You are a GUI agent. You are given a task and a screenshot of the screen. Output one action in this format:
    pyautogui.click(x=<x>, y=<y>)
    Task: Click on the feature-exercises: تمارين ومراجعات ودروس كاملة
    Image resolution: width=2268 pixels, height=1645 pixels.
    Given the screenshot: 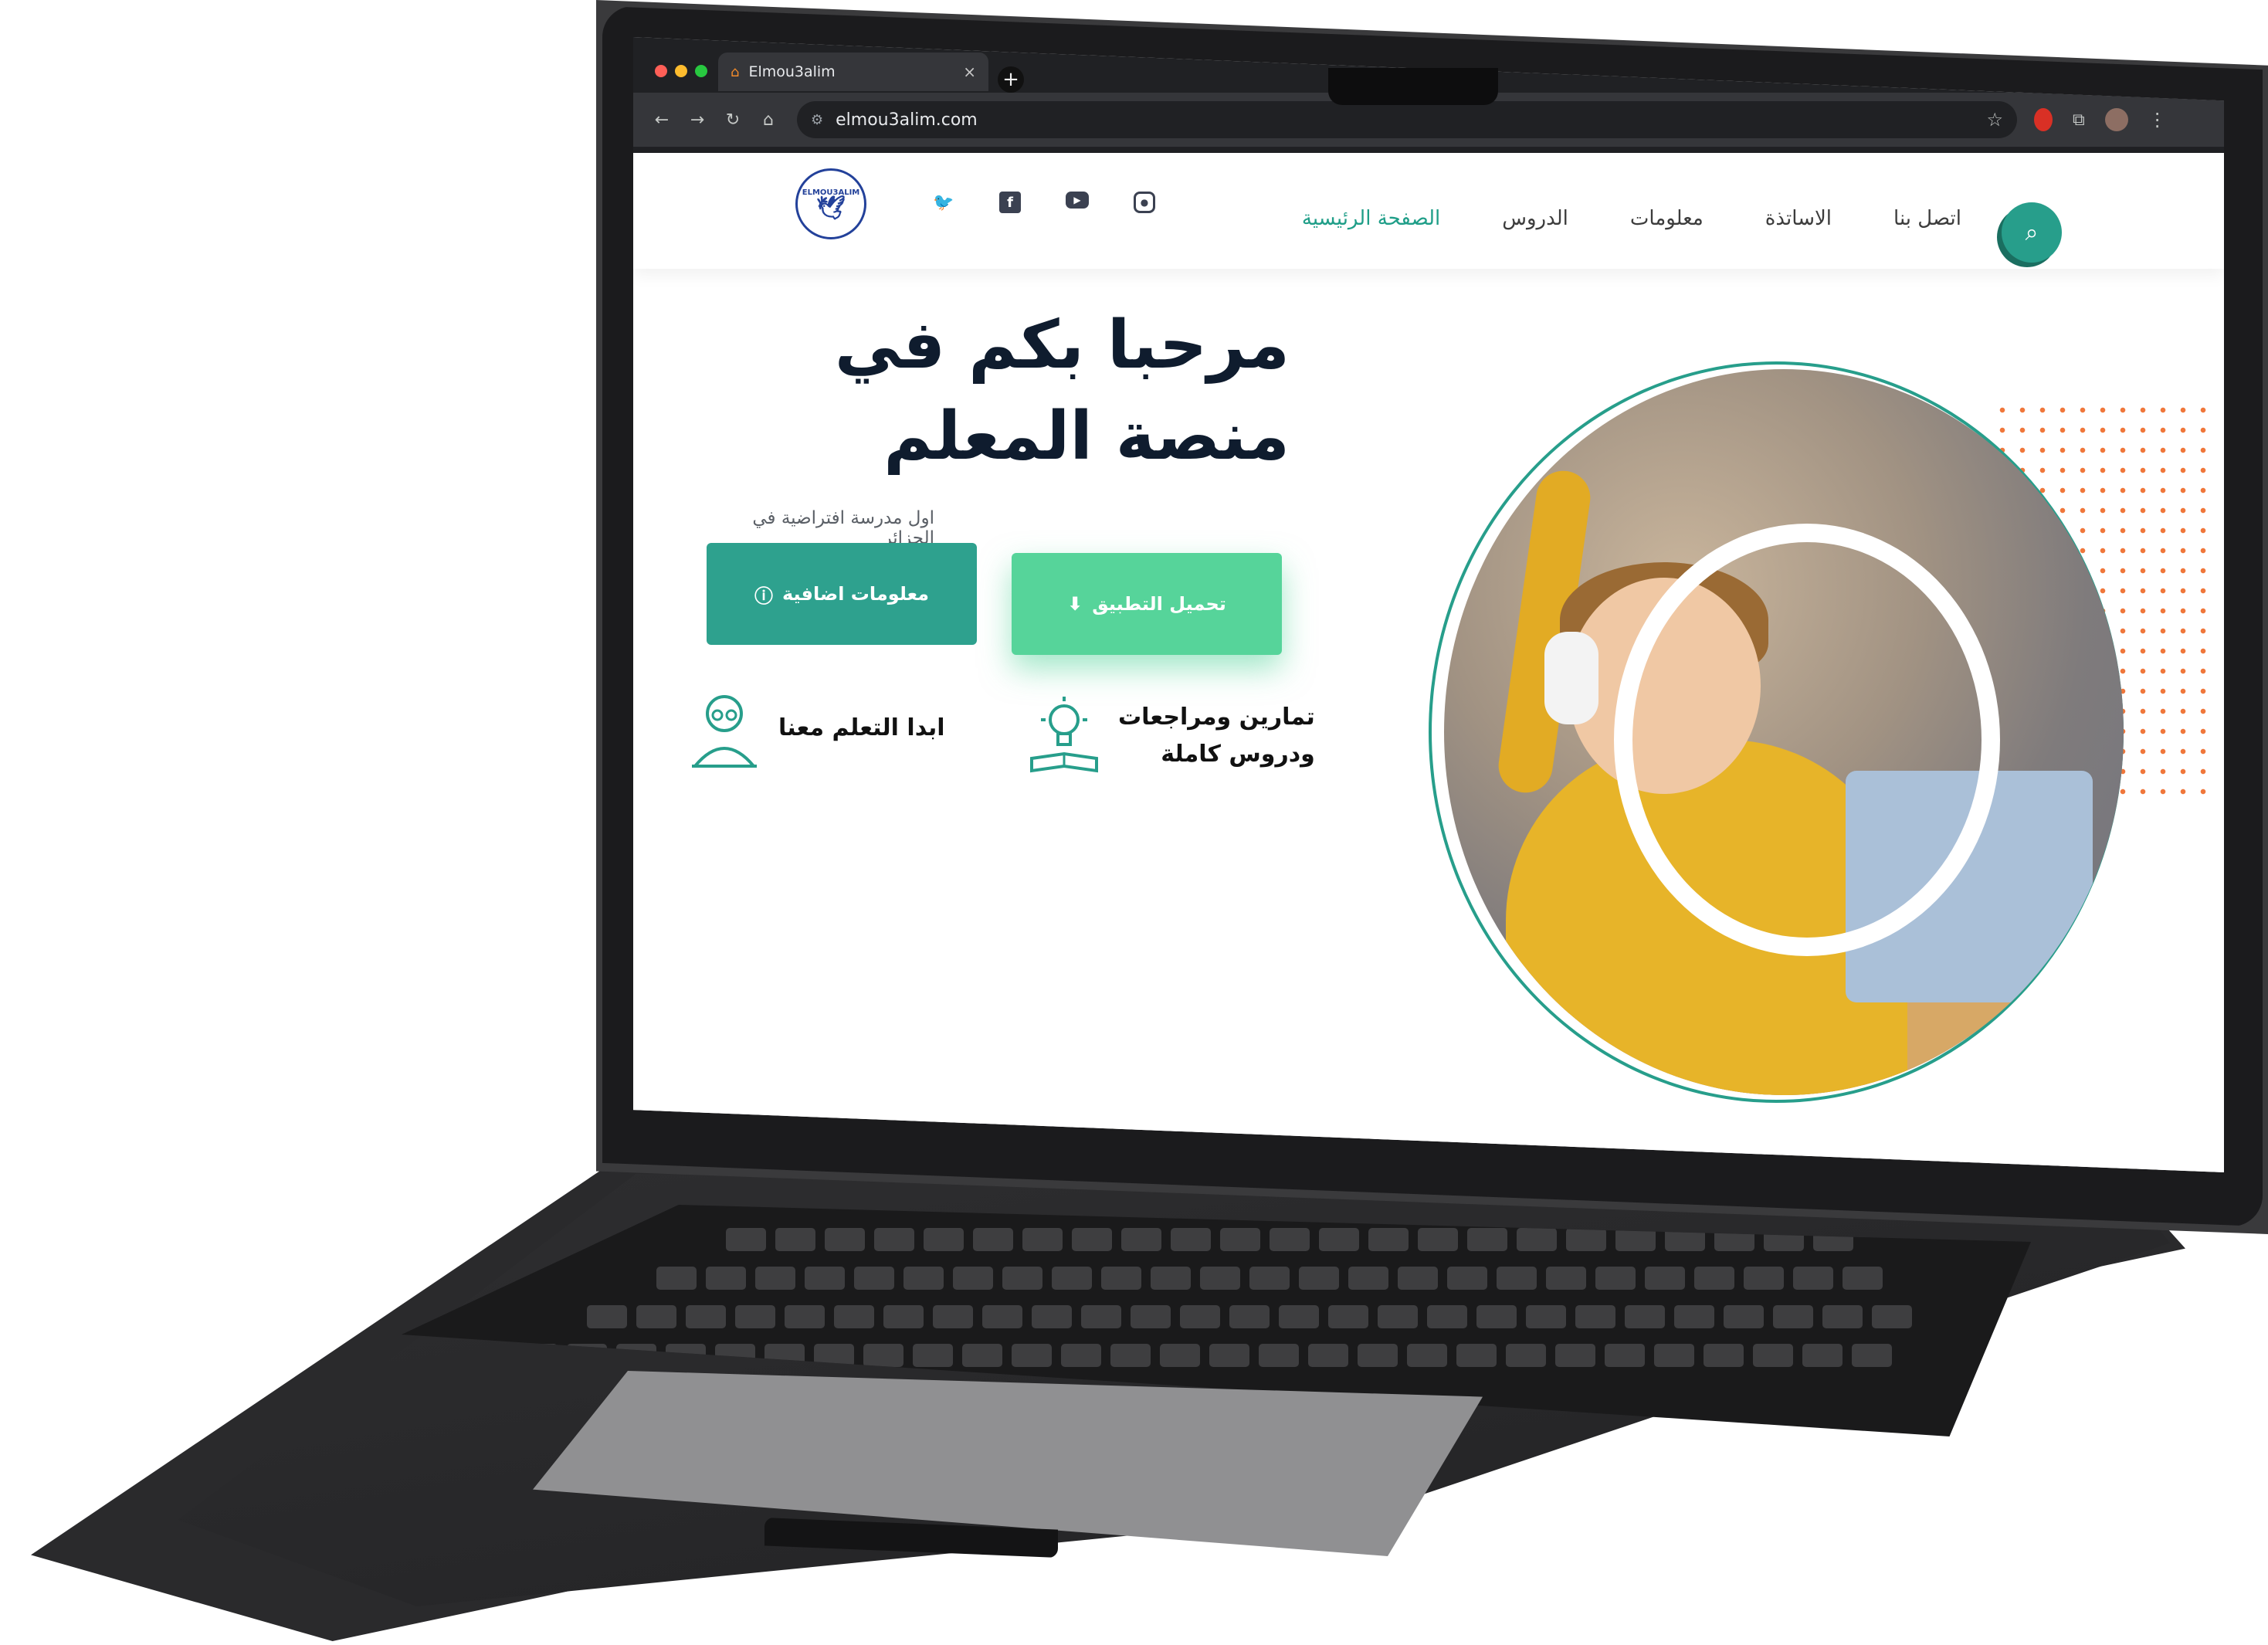 What is the action you would take?
    pyautogui.click(x=1171, y=736)
    